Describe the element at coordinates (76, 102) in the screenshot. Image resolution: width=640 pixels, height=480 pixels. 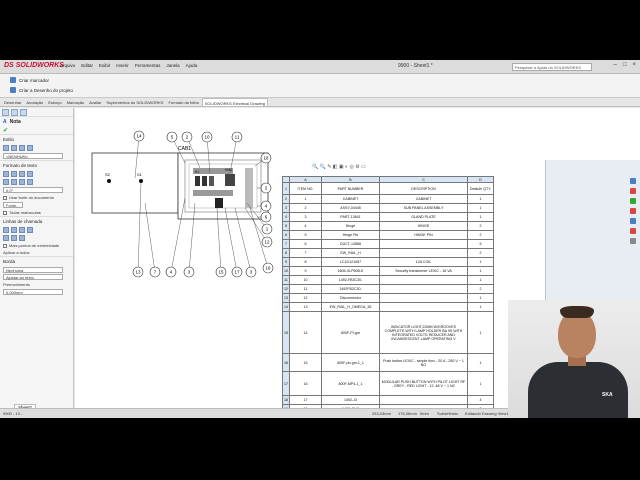
I see `command-tab: Marcação` at that location.